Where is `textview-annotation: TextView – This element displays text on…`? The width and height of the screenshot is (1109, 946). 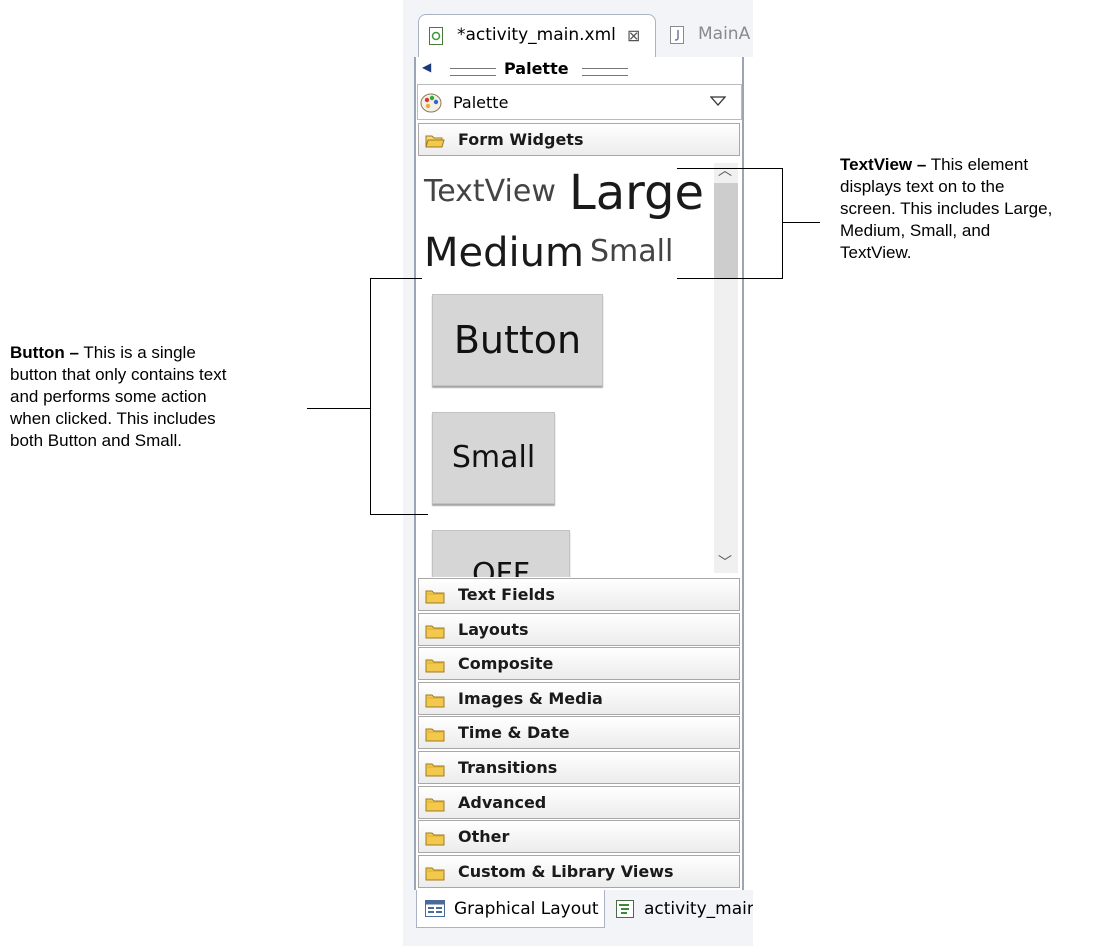 textview-annotation: TextView – This element displays text on… is located at coordinates (972, 209).